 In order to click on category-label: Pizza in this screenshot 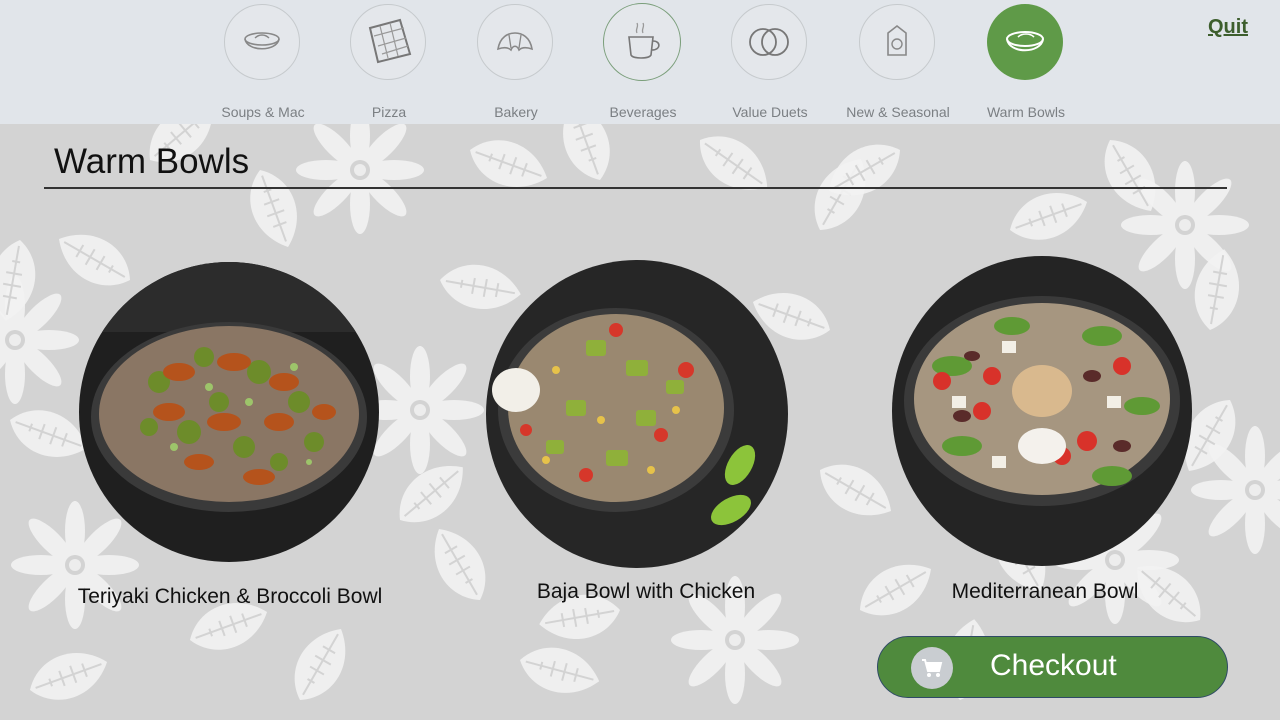, I will do `click(389, 112)`.